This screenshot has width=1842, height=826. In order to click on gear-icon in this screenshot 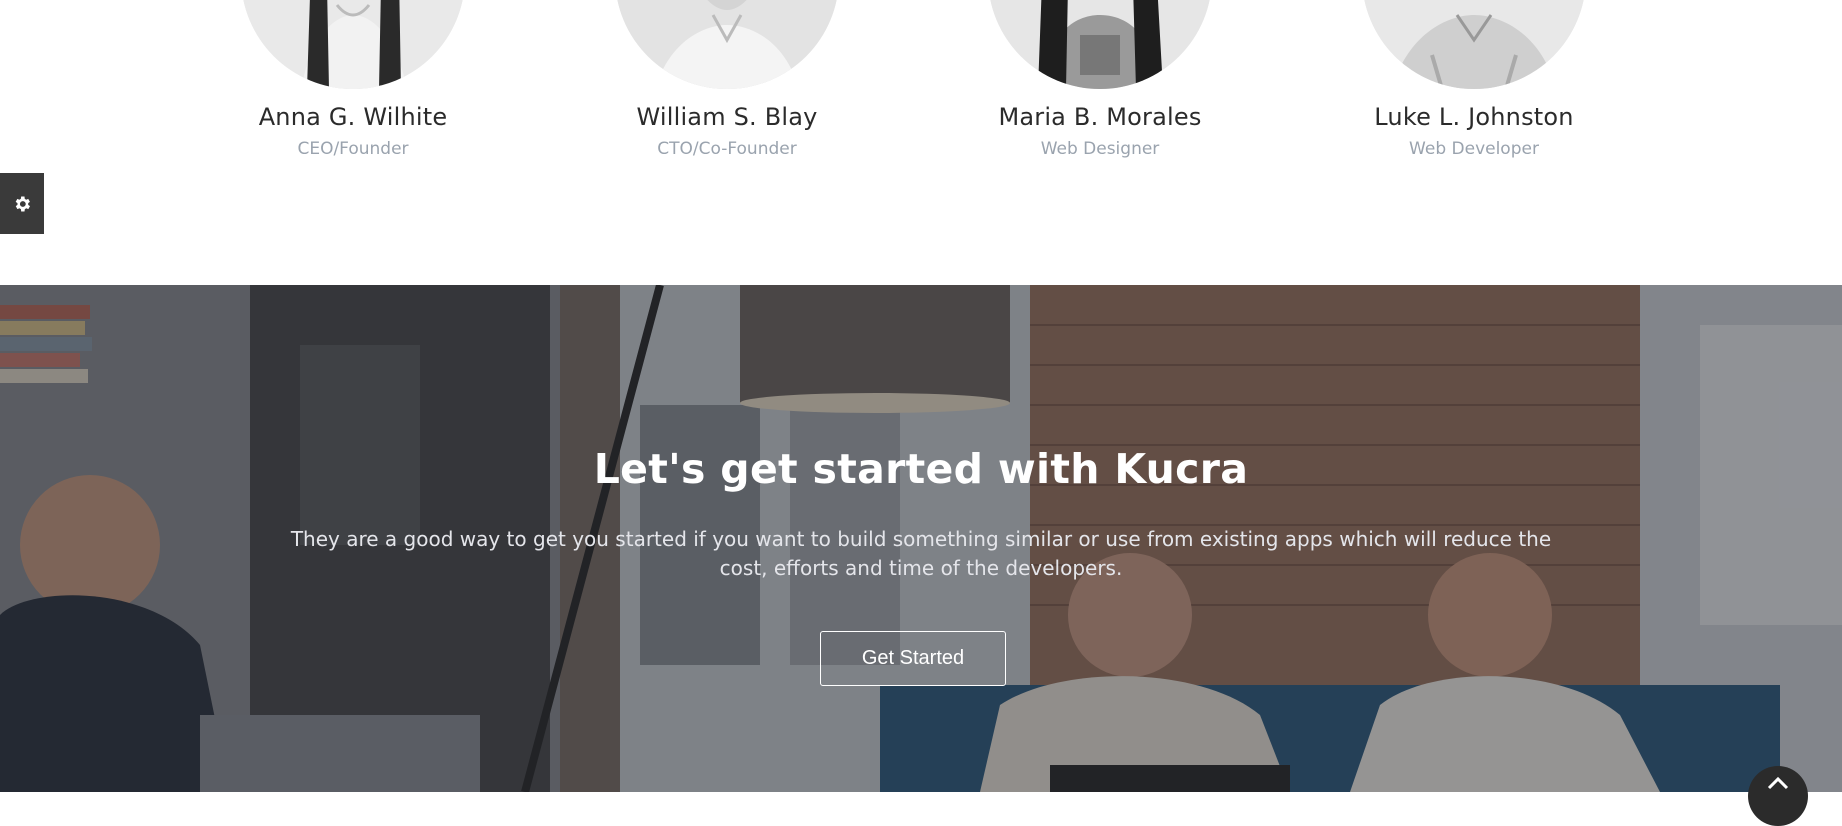, I will do `click(23, 203)`.